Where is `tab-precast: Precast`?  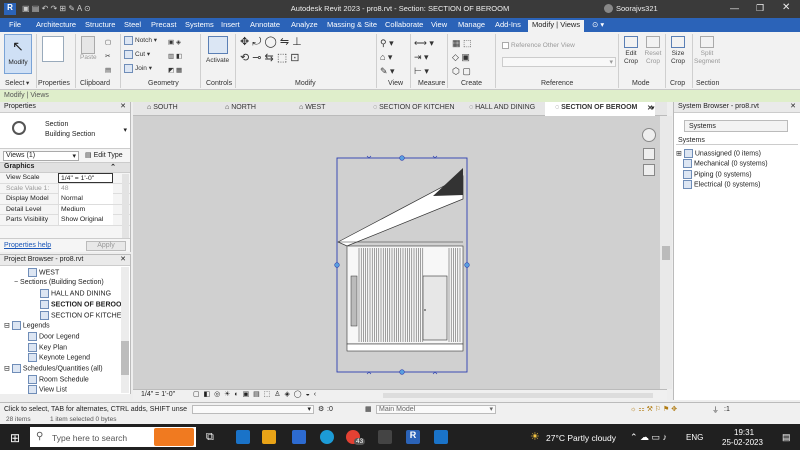 tab-precast: Precast is located at coordinates (163, 24).